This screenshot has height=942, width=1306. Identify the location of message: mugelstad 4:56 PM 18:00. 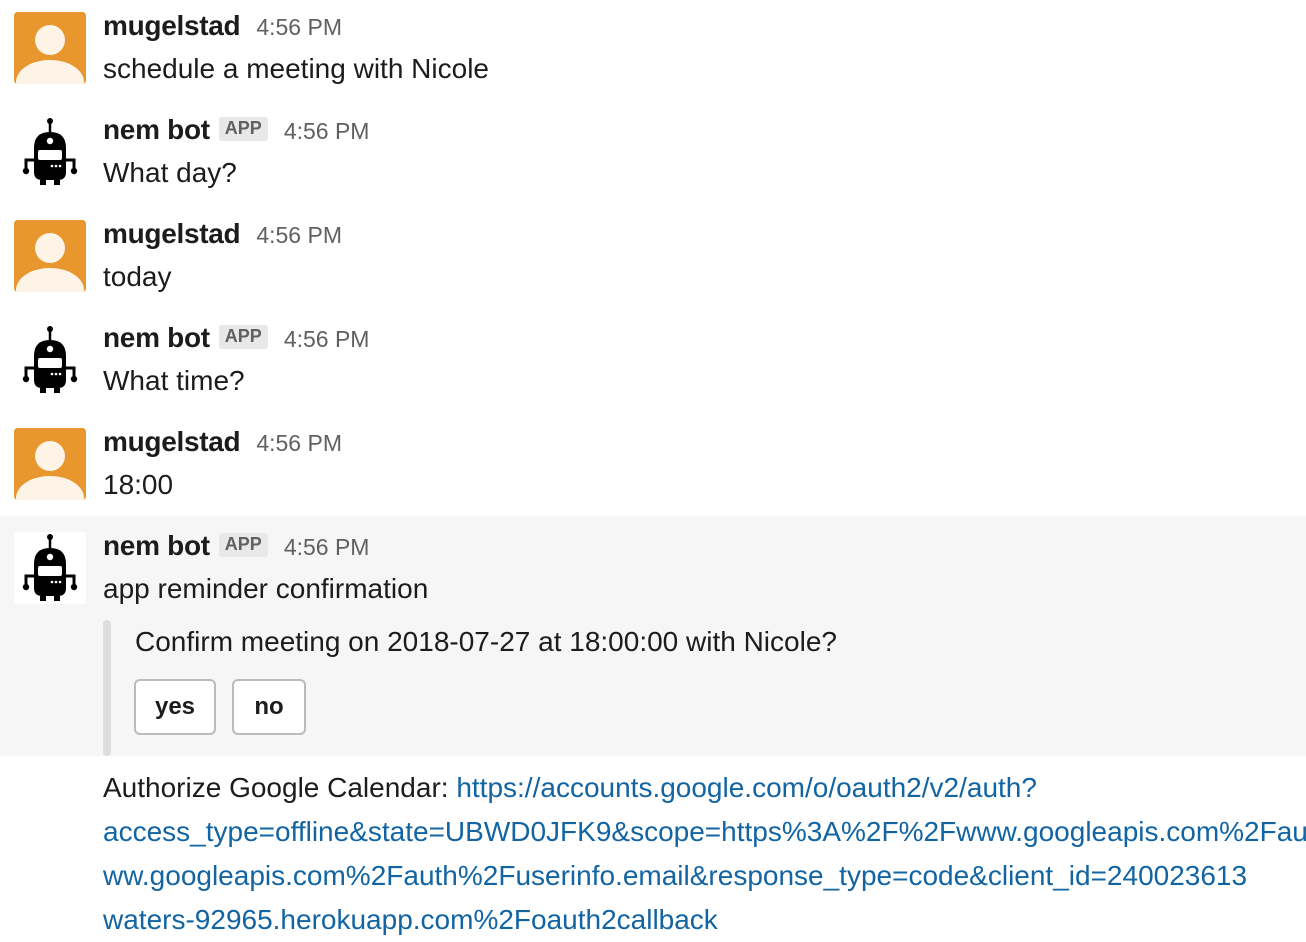
(653, 466).